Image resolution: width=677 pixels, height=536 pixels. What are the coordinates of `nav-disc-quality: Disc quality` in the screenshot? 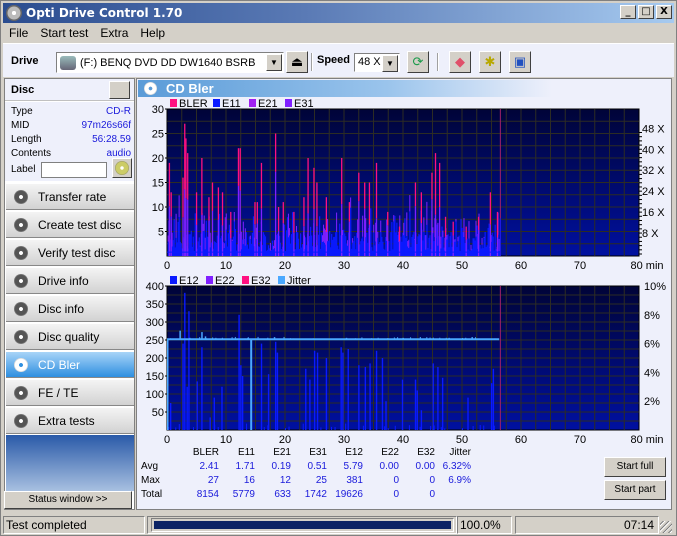 It's located at (70, 336).